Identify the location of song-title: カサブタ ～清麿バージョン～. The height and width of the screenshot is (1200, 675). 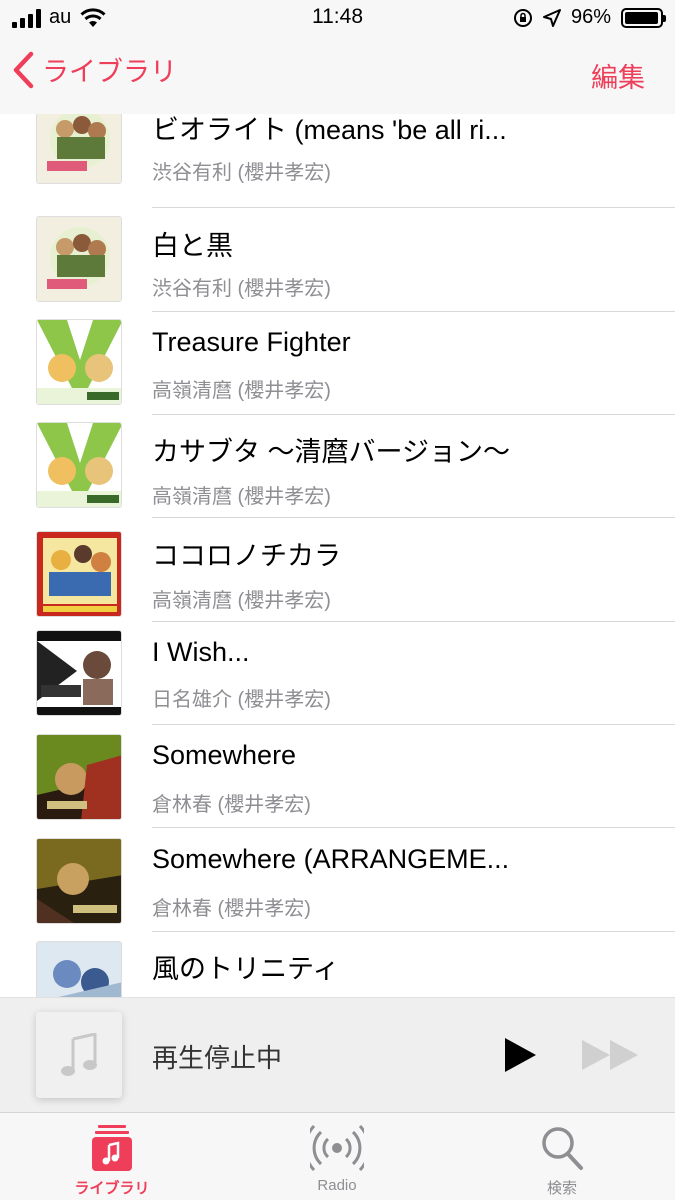
(331, 452).